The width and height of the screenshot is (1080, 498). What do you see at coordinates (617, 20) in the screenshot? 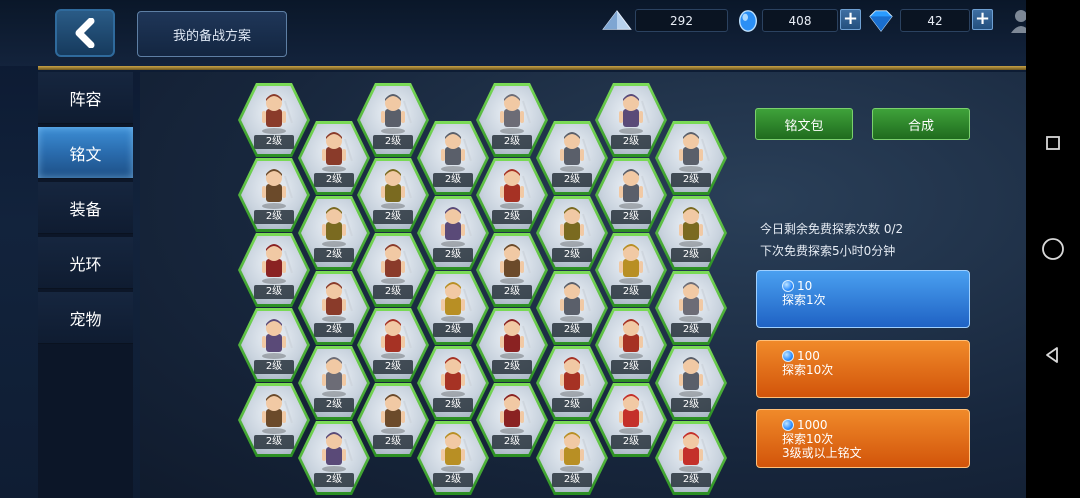
I see `silver-crystal-icon` at bounding box center [617, 20].